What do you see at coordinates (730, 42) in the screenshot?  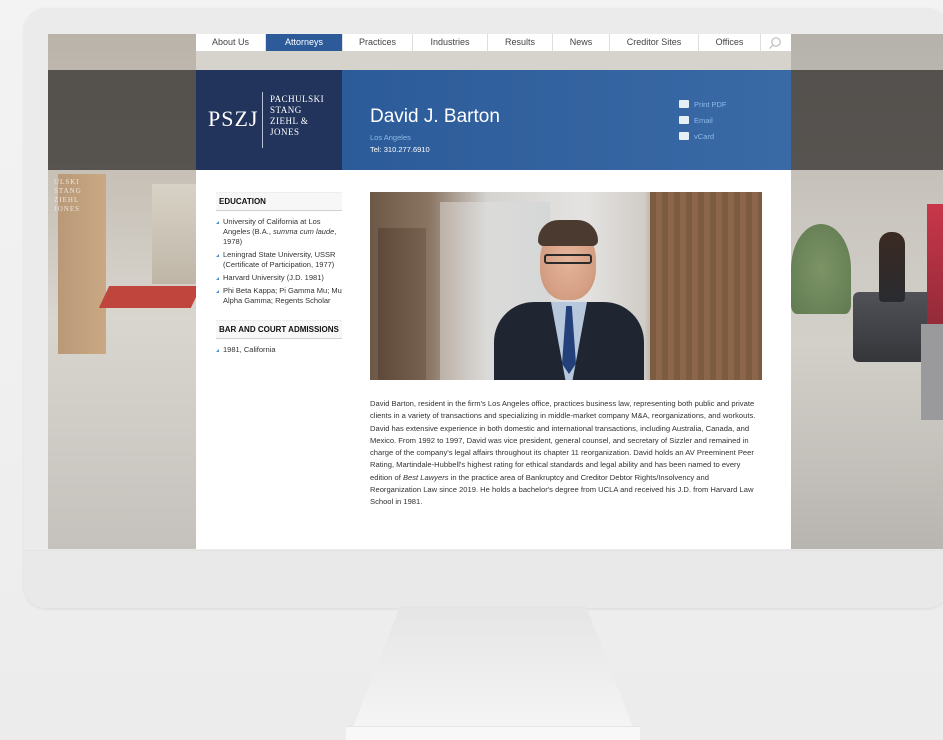 I see `nav-offices: Offices` at bounding box center [730, 42].